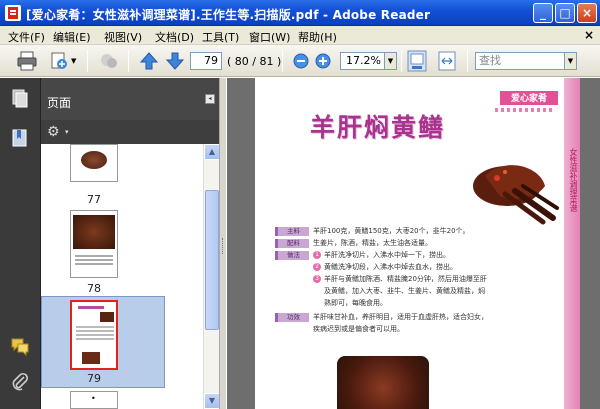 This screenshot has height=409, width=600. I want to click on toolbar: ▼ 79 ( 80 / 81 ) 17.2% ▼ 查找 ▼, so click(300, 61).